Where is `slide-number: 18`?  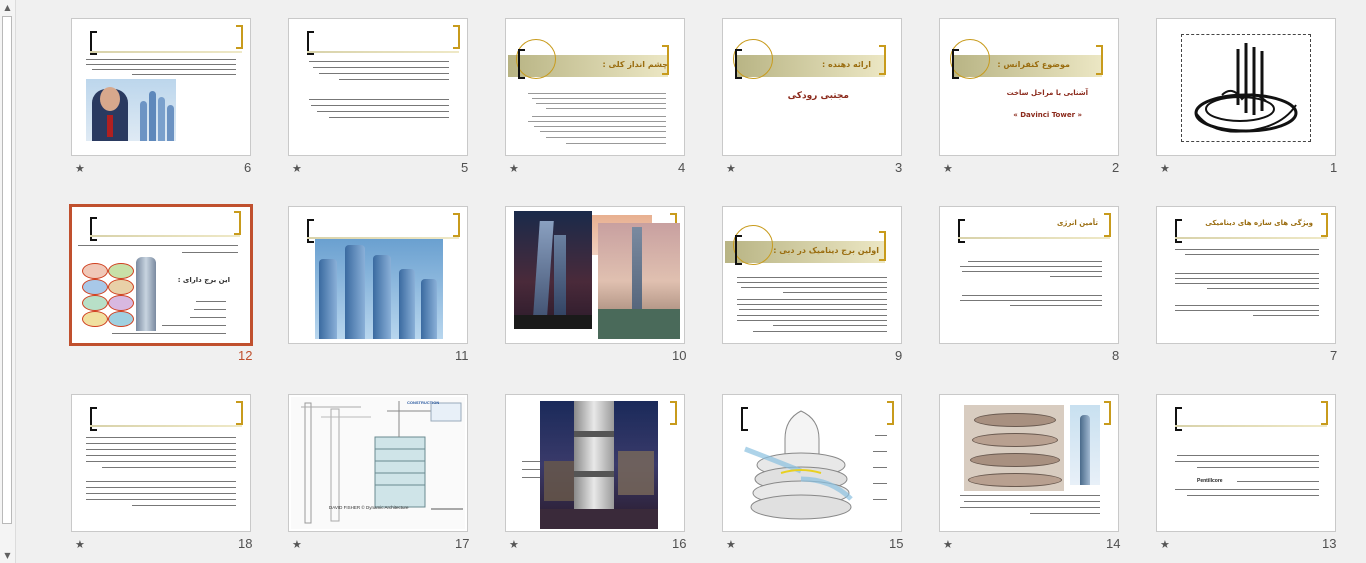
slide-number: 18 is located at coordinates (245, 543).